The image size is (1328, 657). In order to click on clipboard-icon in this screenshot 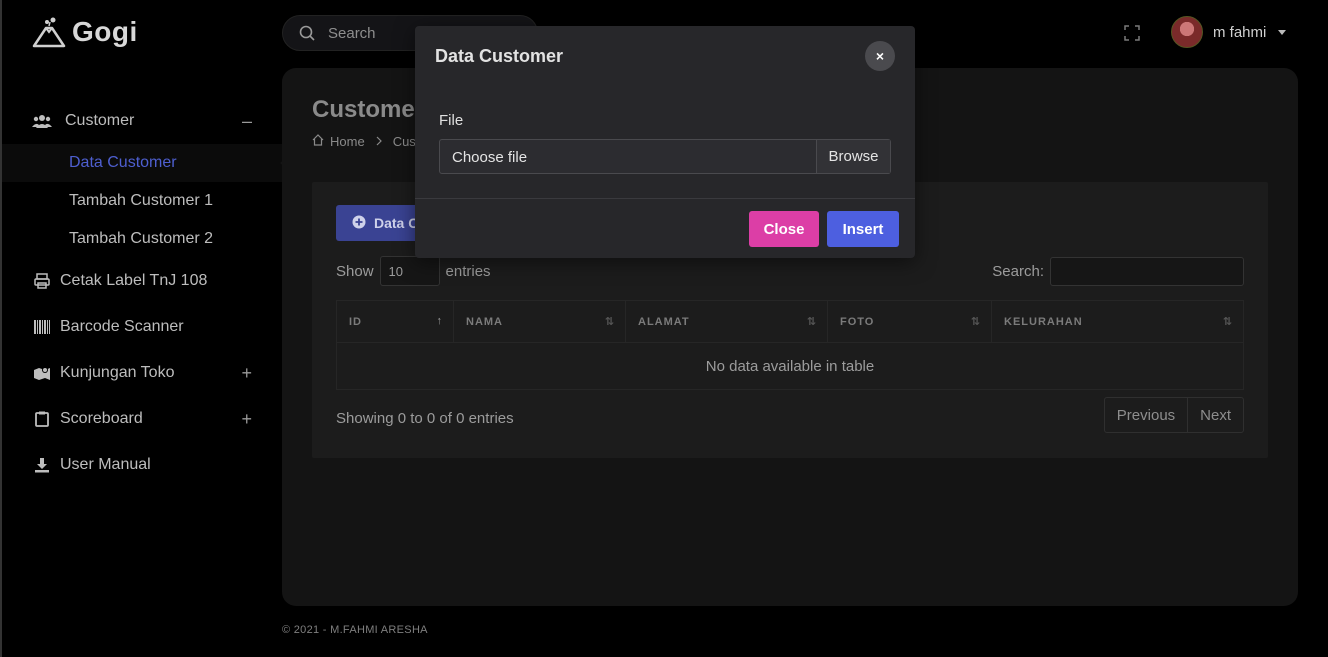, I will do `click(42, 419)`.